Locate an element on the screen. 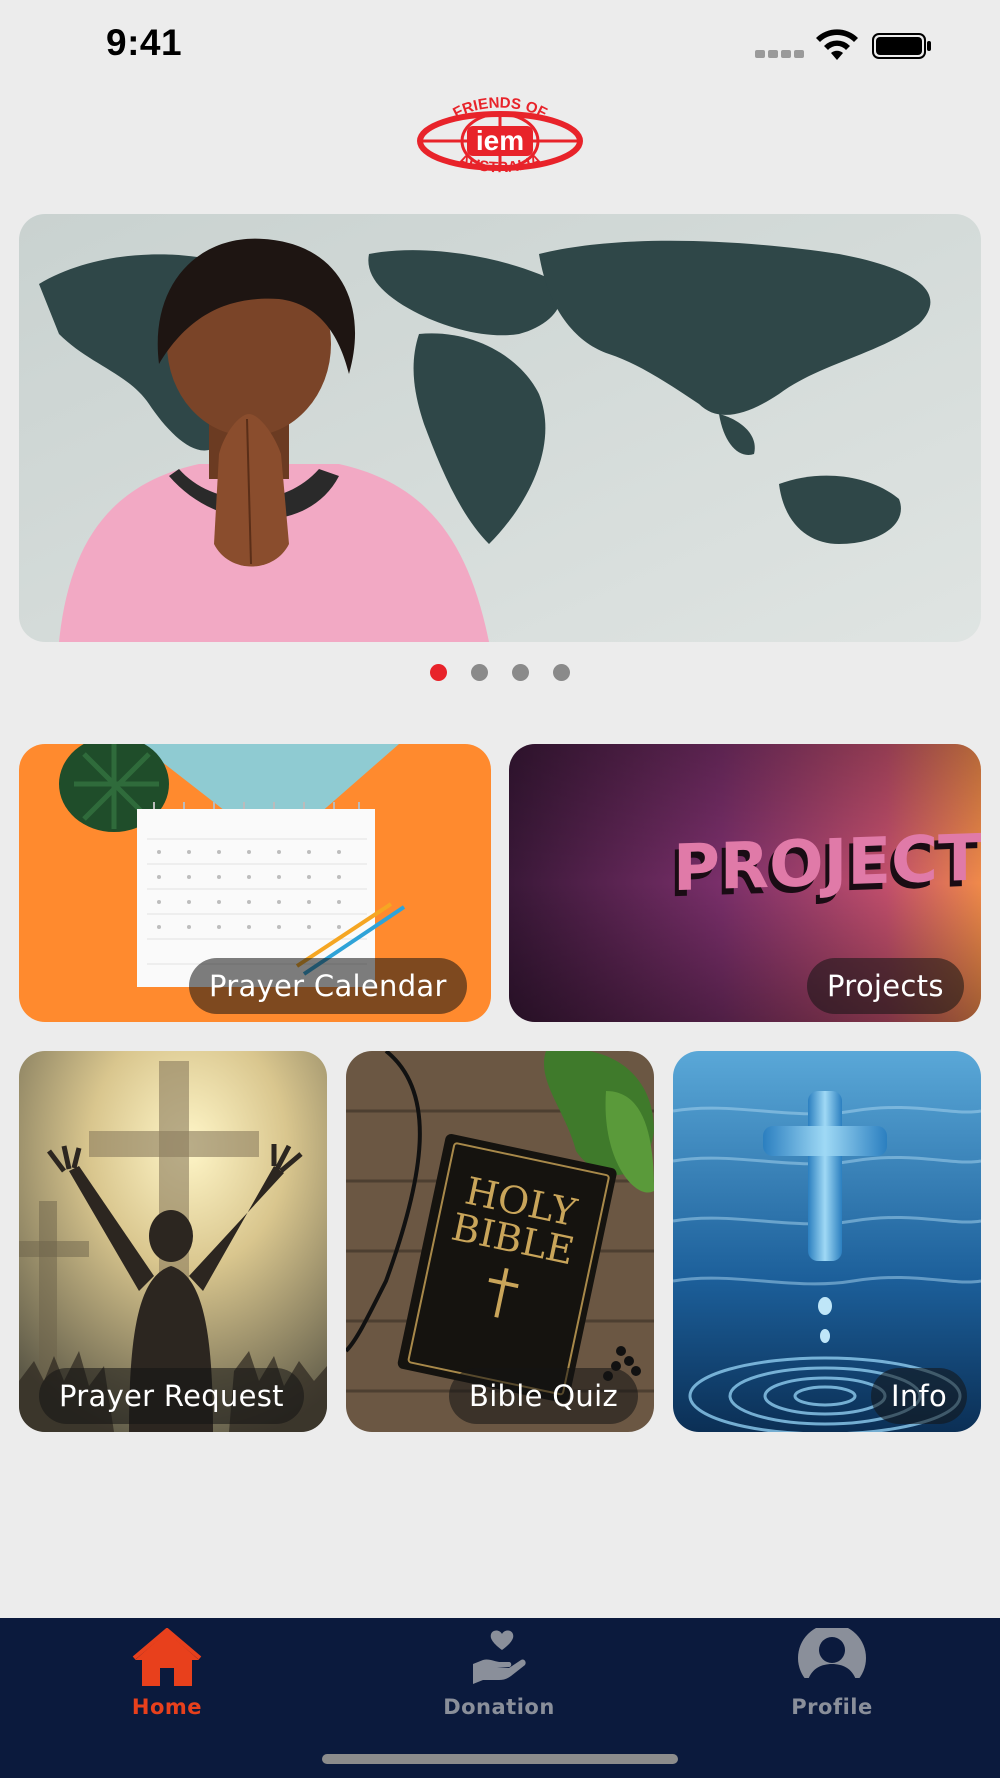 The image size is (1000, 1778). profile-icon is located at coordinates (832, 1657).